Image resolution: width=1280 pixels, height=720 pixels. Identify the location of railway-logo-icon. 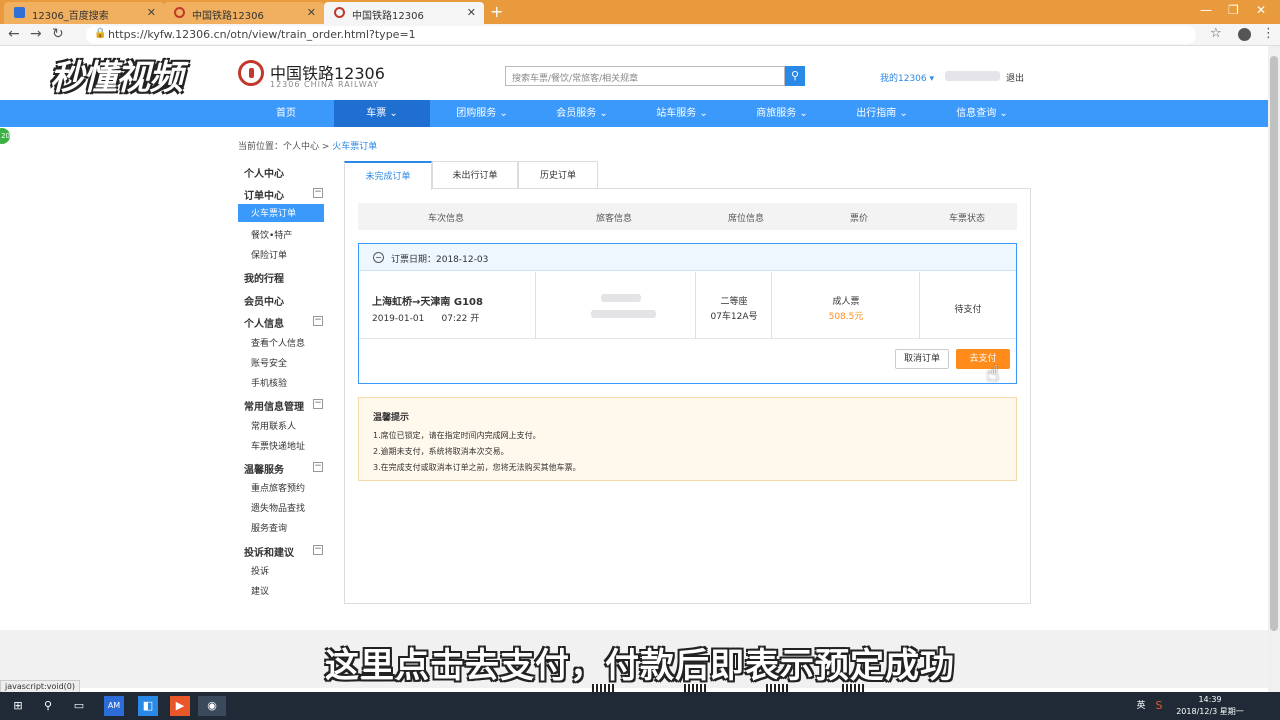
(251, 73).